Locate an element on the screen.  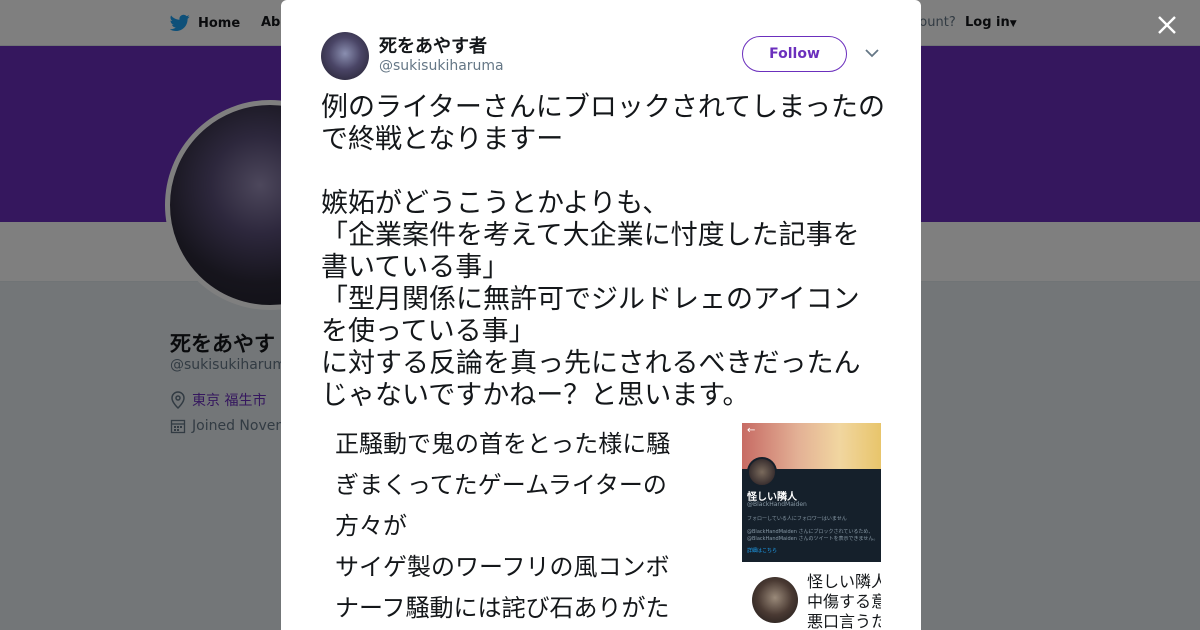
embedded-handle: @BlackHandMaiden is located at coordinates (777, 504).